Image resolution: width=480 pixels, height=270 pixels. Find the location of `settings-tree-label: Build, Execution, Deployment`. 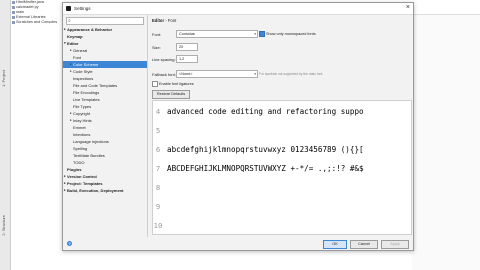

settings-tree-label: Build, Execution, Deployment is located at coordinates (95, 190).